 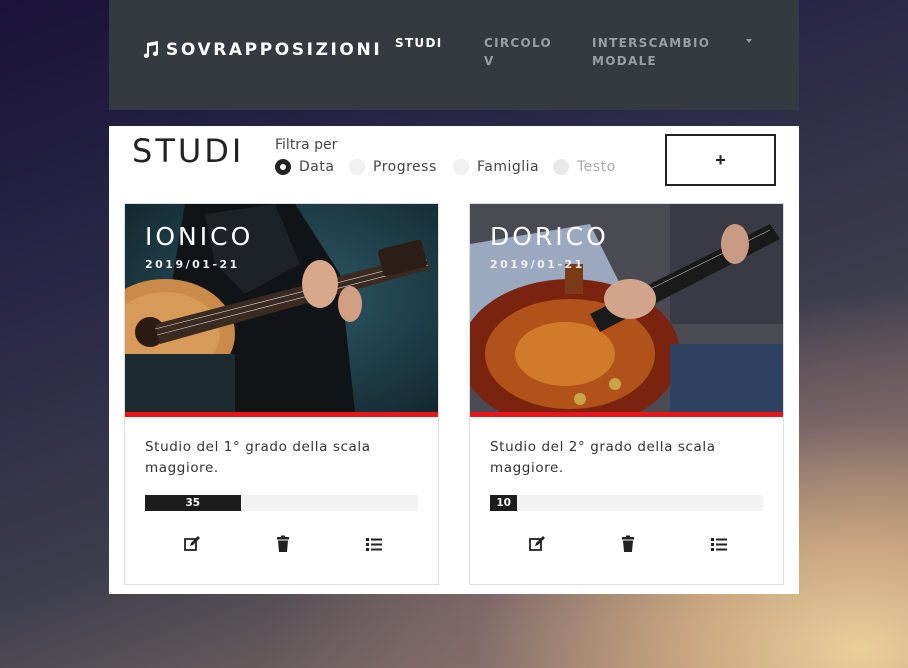 What do you see at coordinates (596, 167) in the screenshot?
I see `radio-label: Testo` at bounding box center [596, 167].